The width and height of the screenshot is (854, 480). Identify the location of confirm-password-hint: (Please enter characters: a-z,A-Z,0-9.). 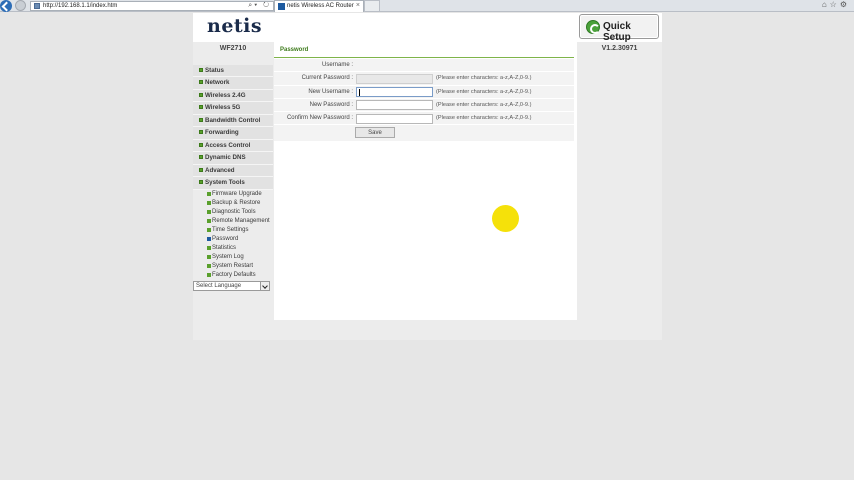
(484, 118).